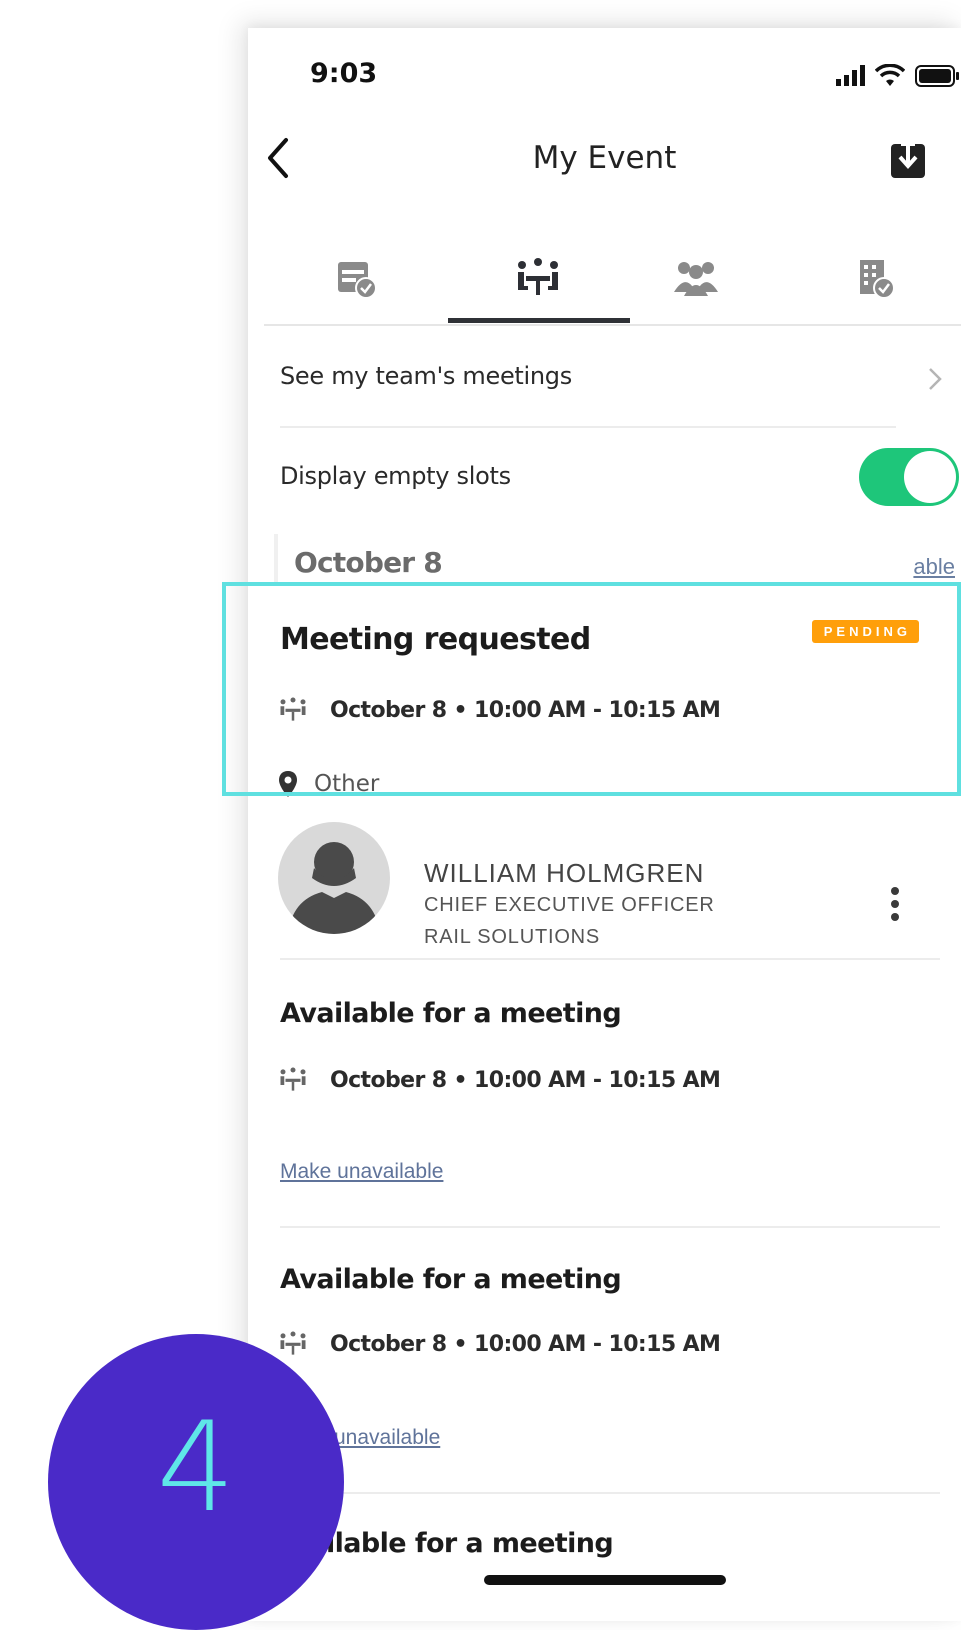 The image size is (961, 1630). What do you see at coordinates (591, 689) in the screenshot?
I see `highlight-outline` at bounding box center [591, 689].